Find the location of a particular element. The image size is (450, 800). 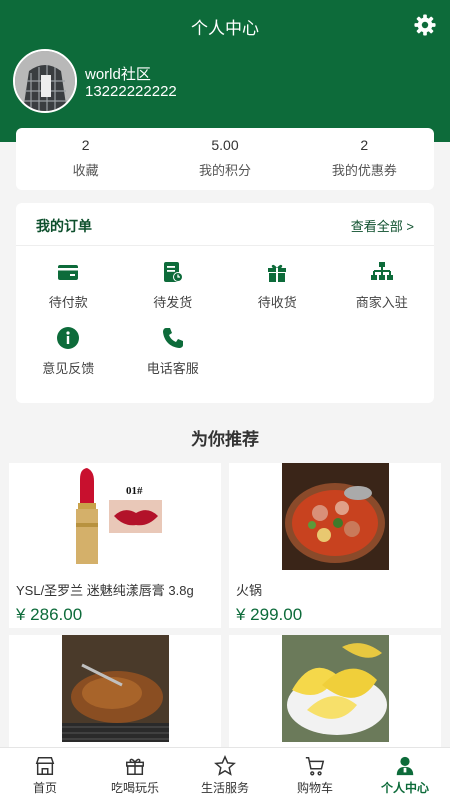

tab-entertainment: 吃喝玩乐 is located at coordinates (135, 774).